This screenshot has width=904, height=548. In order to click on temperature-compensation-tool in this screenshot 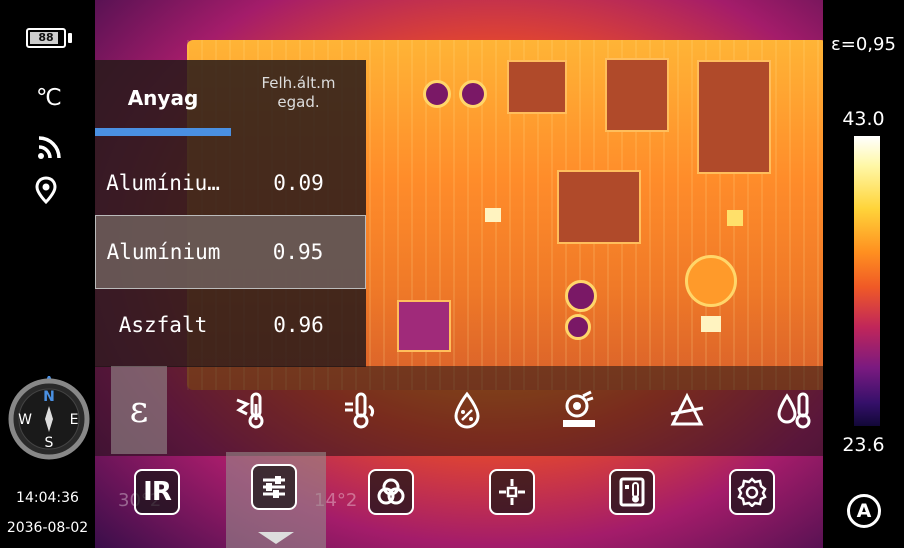, I will do `click(795, 410)`.